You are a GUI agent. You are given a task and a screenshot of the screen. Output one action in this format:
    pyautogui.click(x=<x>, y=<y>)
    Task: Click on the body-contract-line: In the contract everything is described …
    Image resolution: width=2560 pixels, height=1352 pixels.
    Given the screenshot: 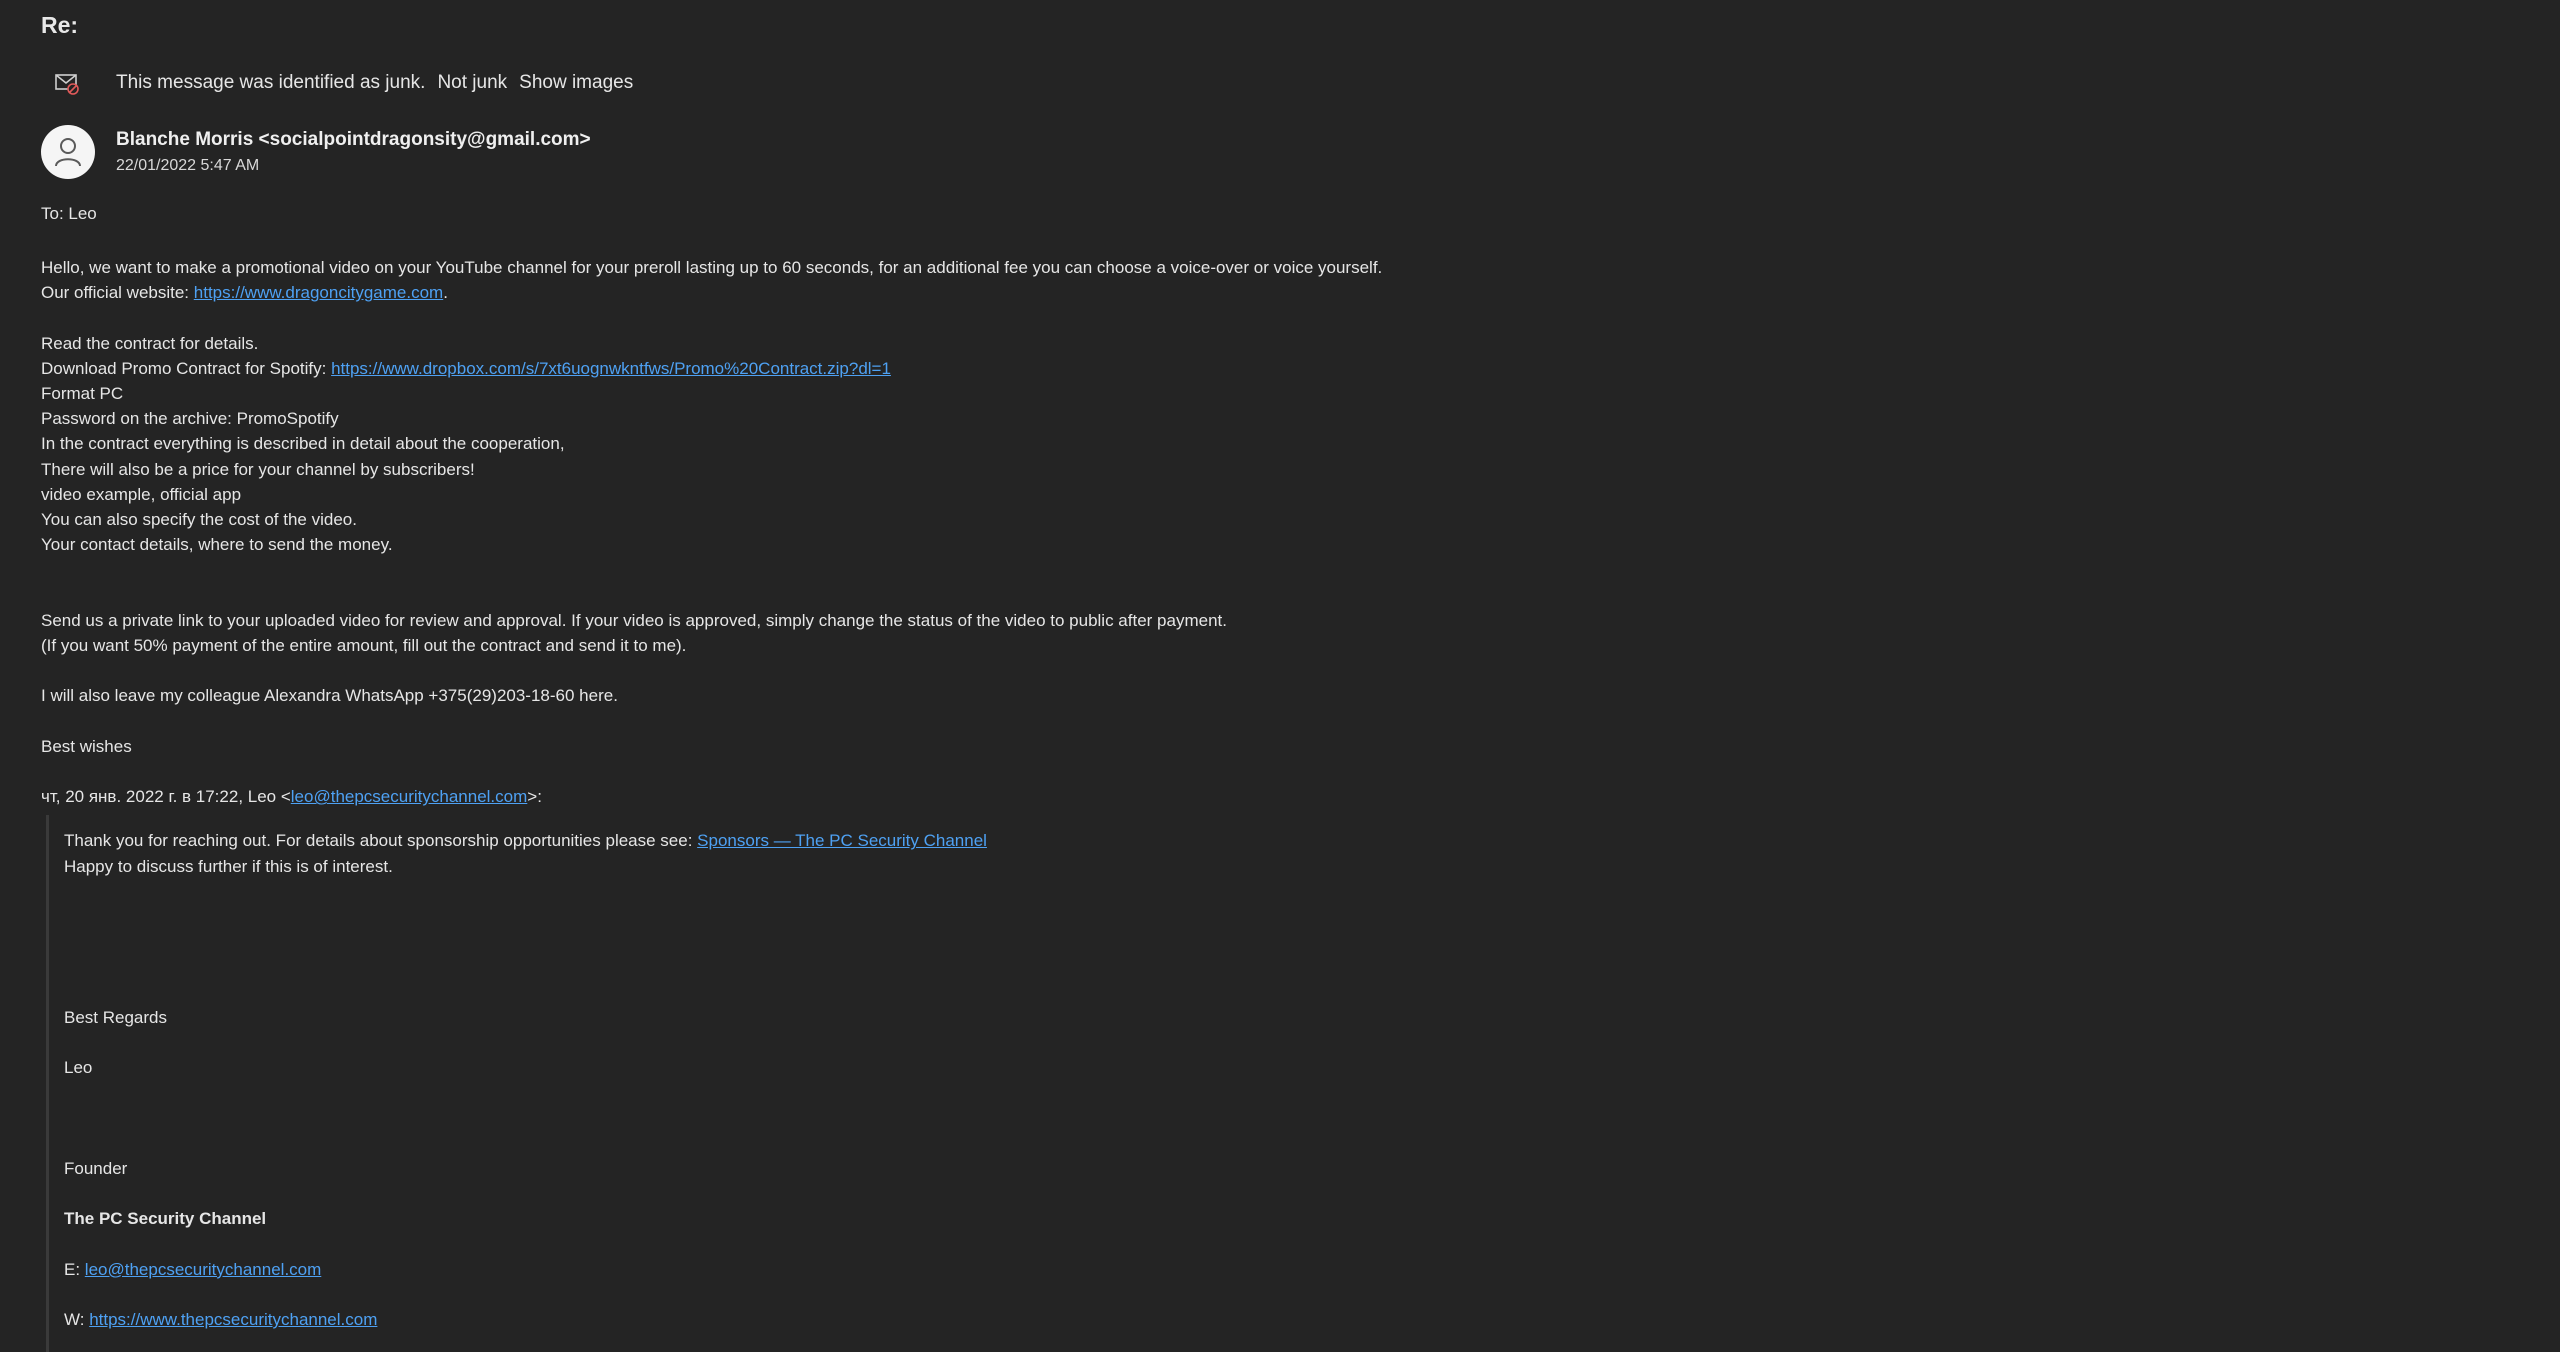 What is the action you would take?
    pyautogui.click(x=303, y=444)
    